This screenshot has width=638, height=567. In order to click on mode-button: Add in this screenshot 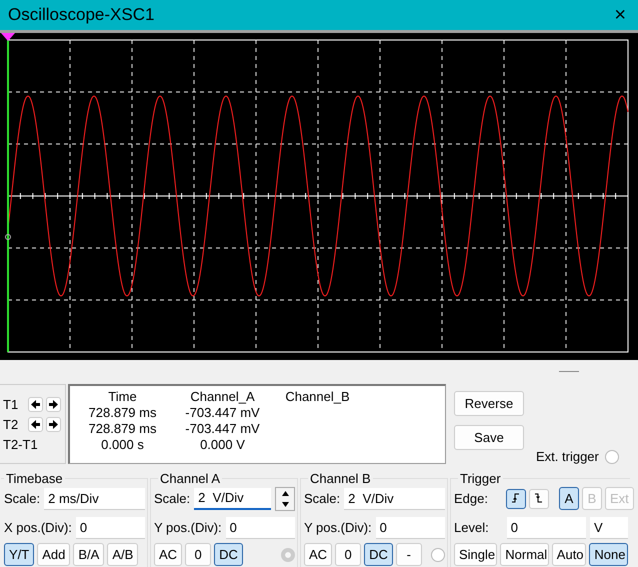, I will do `click(53, 554)`.